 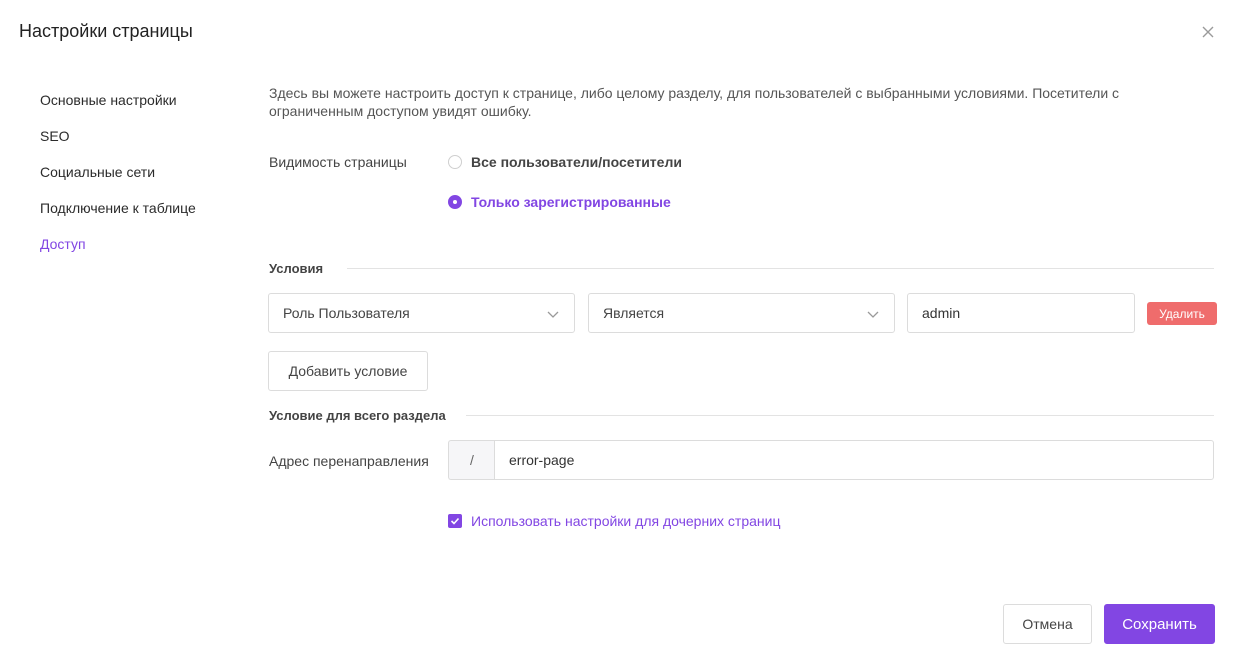 What do you see at coordinates (118, 208) in the screenshot?
I see `sidebar-item-table-connection: Подключение к таблице` at bounding box center [118, 208].